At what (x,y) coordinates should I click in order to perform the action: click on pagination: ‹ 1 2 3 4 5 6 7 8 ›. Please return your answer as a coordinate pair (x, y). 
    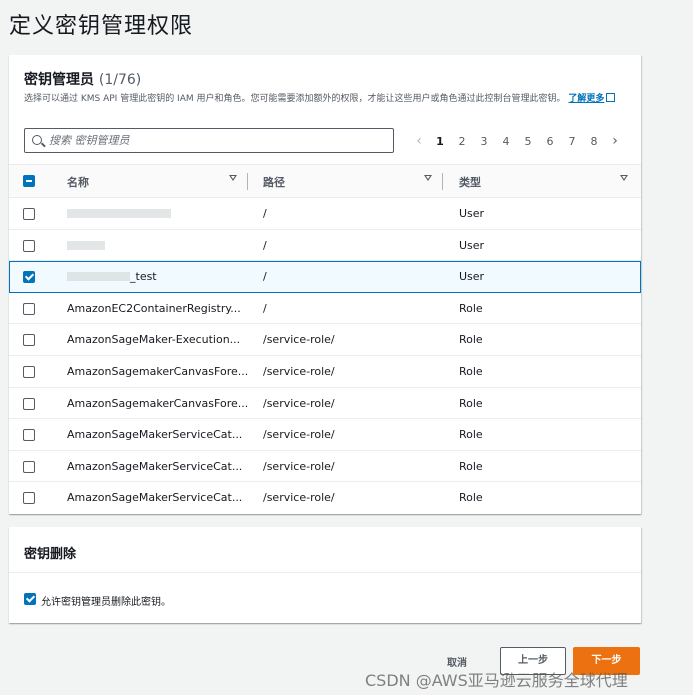
    Looking at the image, I should click on (517, 141).